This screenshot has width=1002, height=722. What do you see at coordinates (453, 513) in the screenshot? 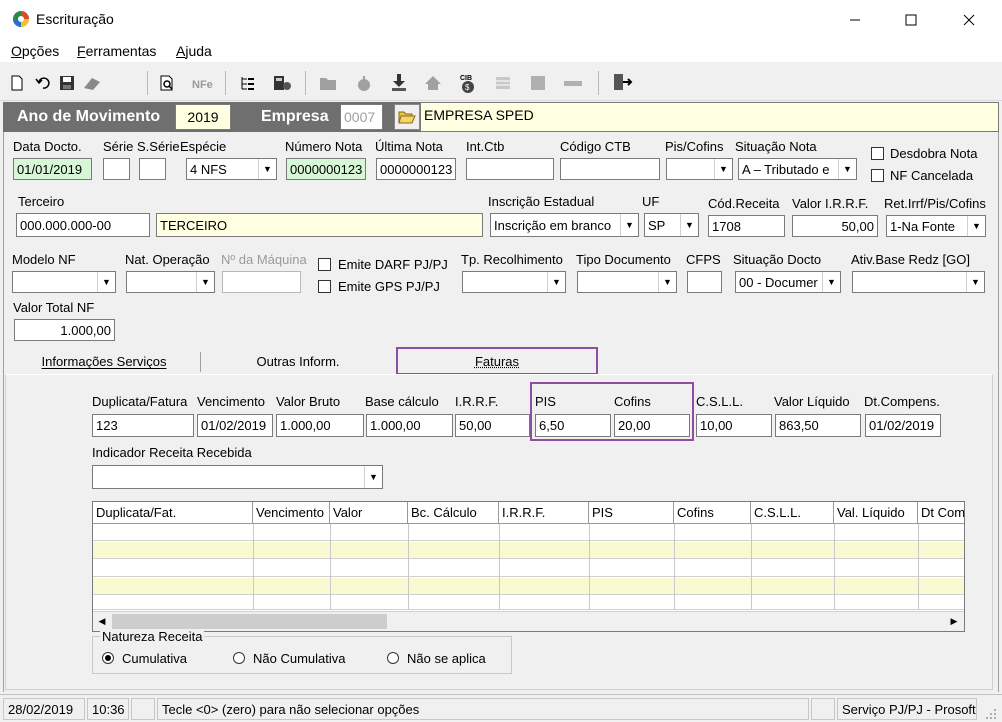
I see `grid-header-bc-calculo: Bc. Cálculo` at bounding box center [453, 513].